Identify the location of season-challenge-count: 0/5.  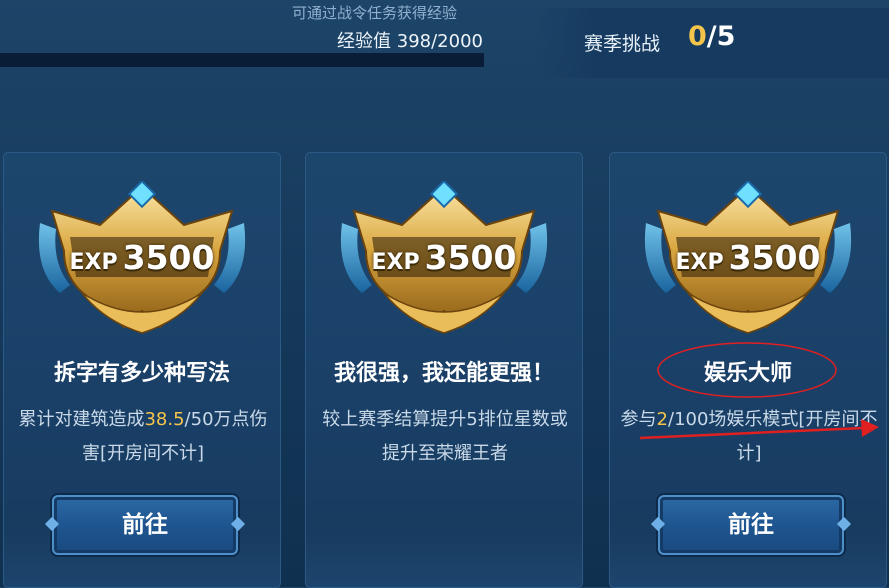
(711, 36).